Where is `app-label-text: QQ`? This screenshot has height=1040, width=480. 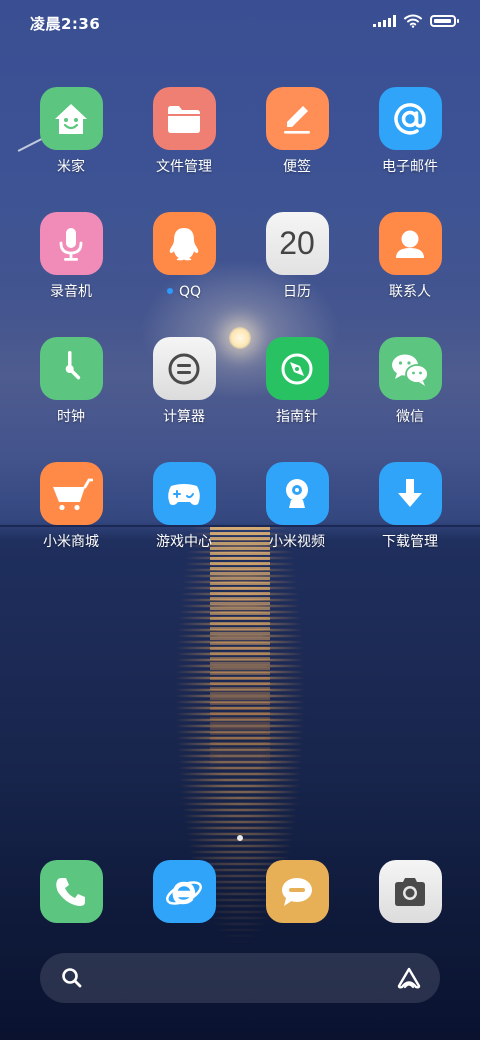
app-label-text: QQ is located at coordinates (190, 292).